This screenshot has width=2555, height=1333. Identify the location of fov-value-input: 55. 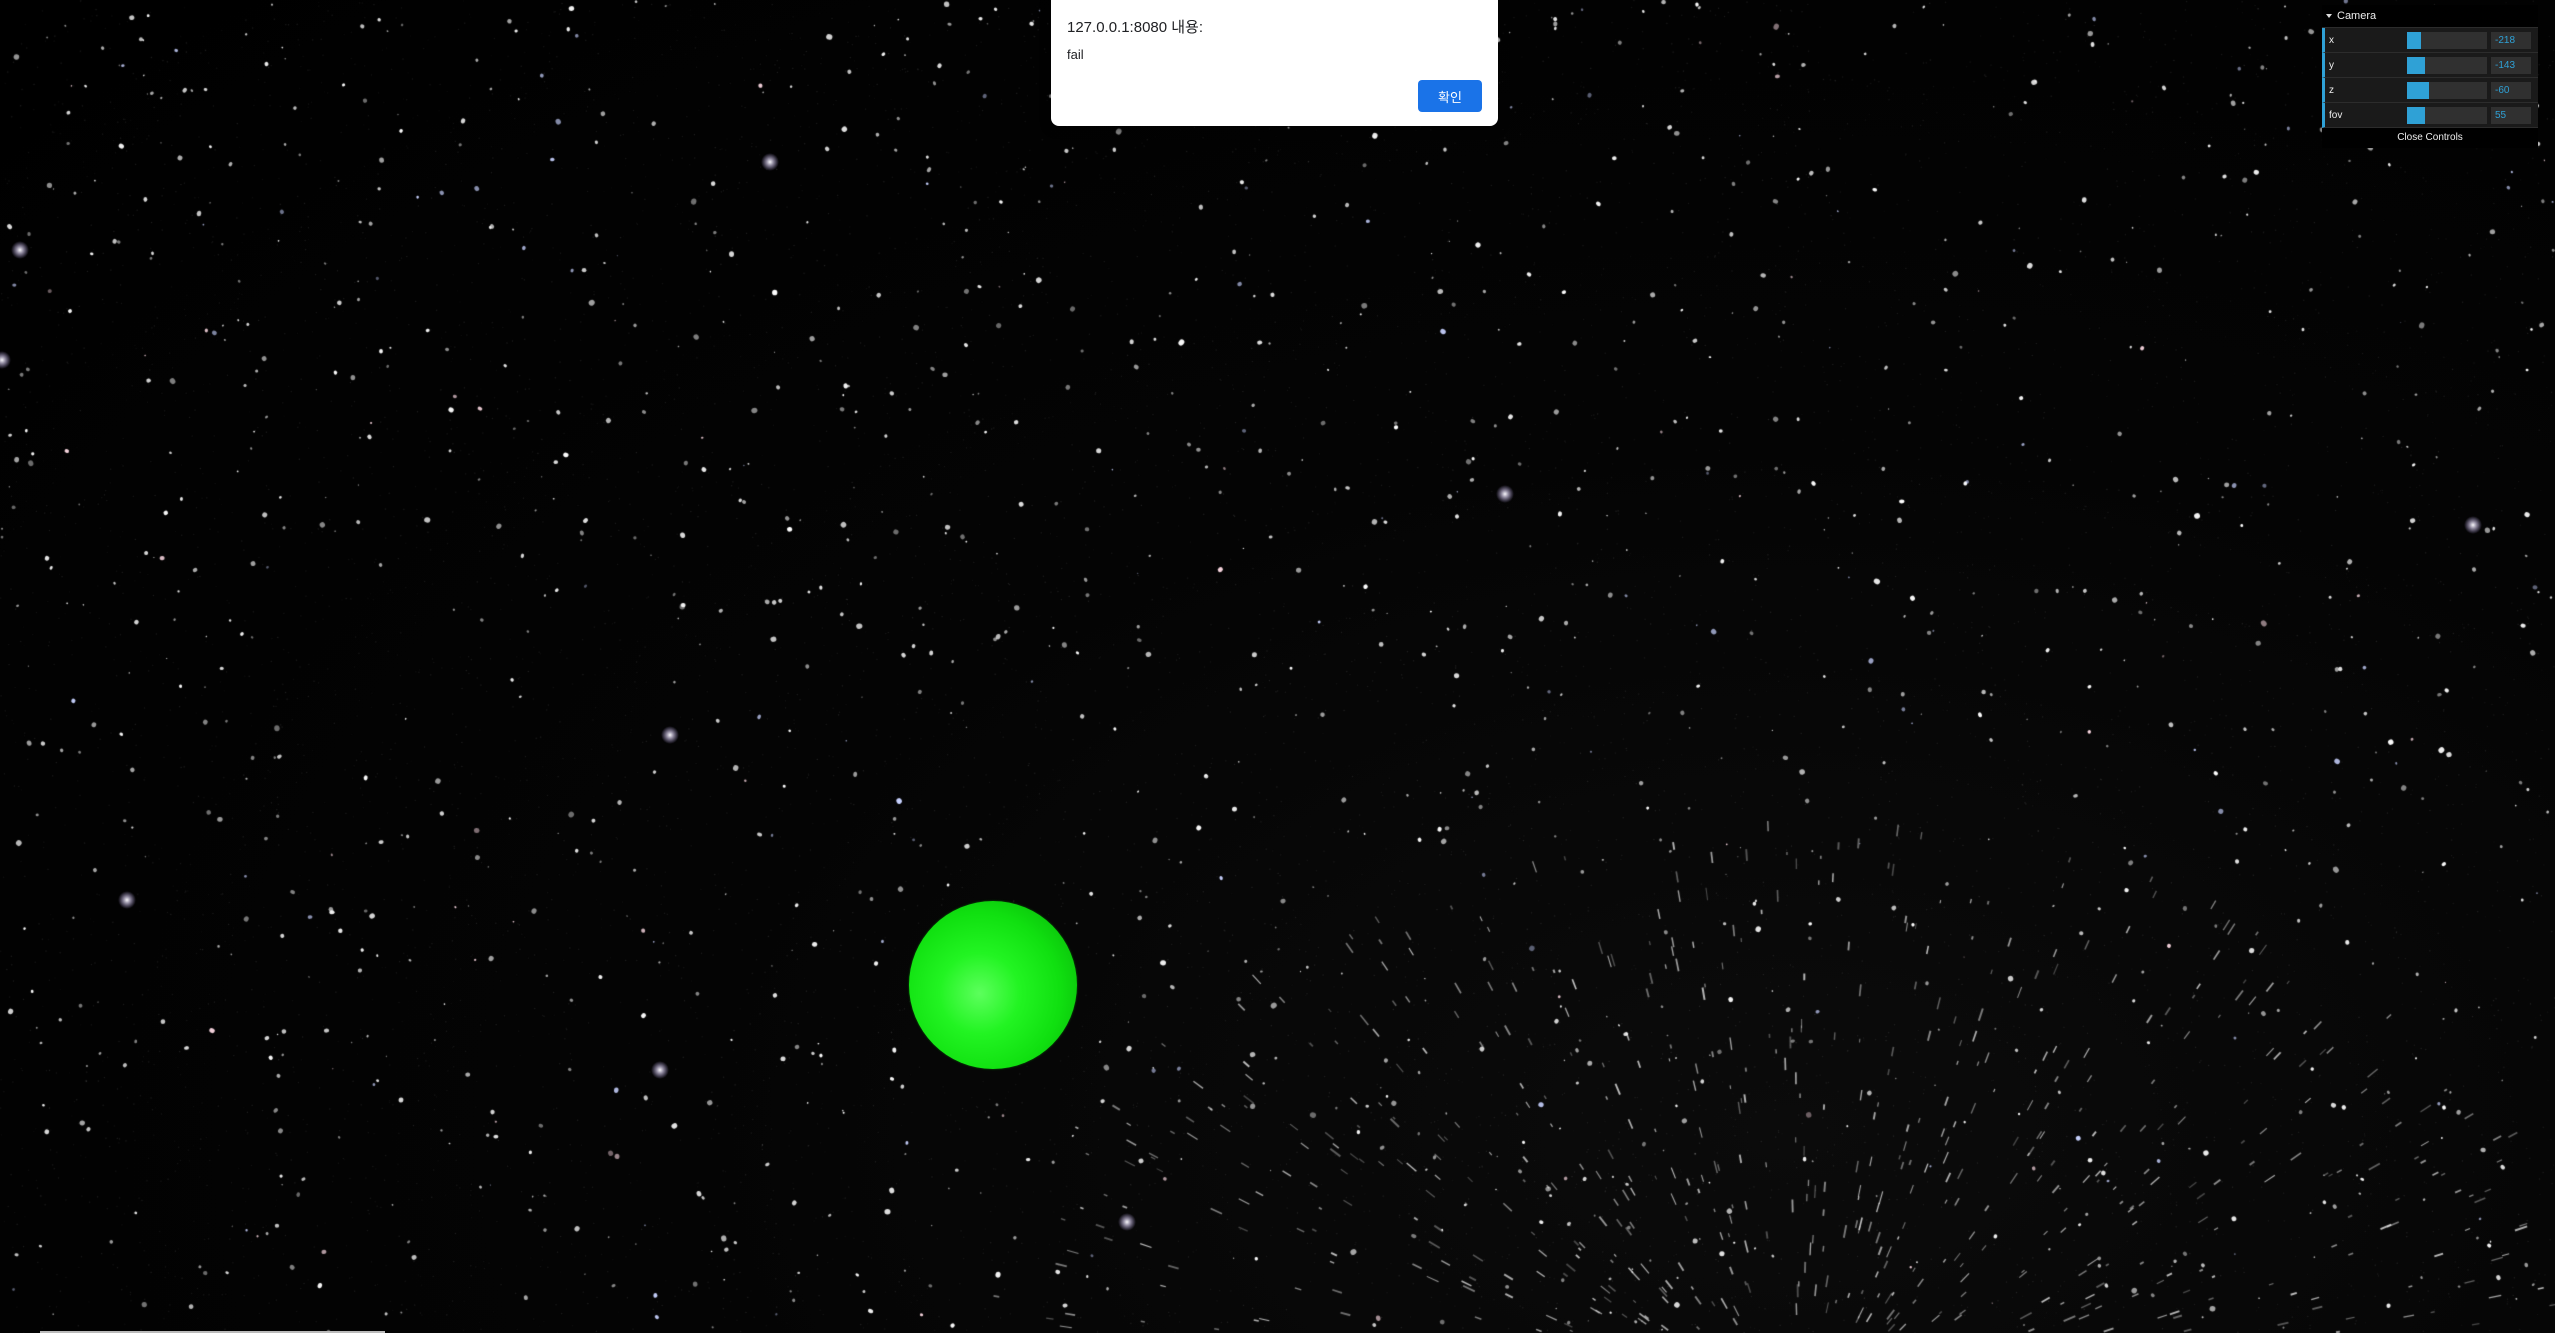
(2511, 115).